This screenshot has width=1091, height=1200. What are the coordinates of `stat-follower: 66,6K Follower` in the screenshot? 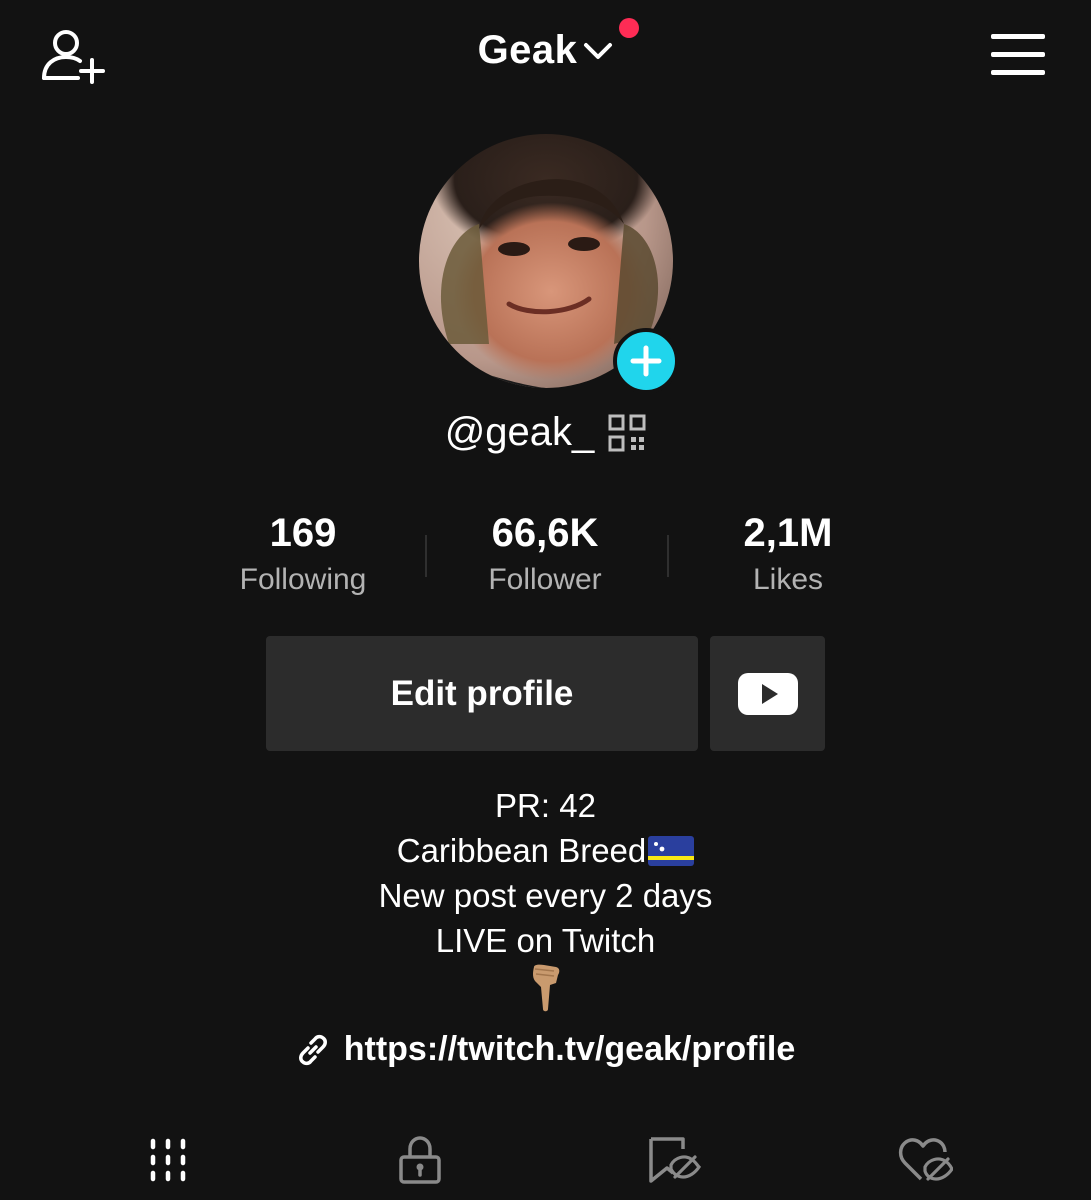 It's located at (545, 555).